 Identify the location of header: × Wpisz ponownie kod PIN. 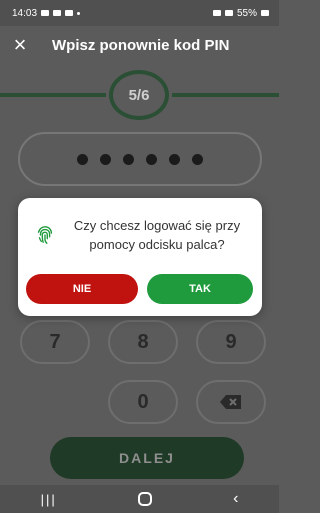
(139, 45).